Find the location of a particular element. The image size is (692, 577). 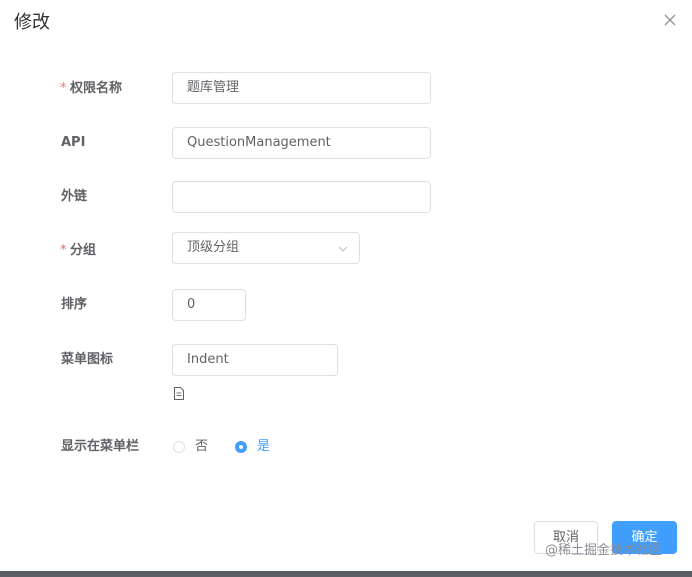

chevron-down-icon is located at coordinates (343, 249).